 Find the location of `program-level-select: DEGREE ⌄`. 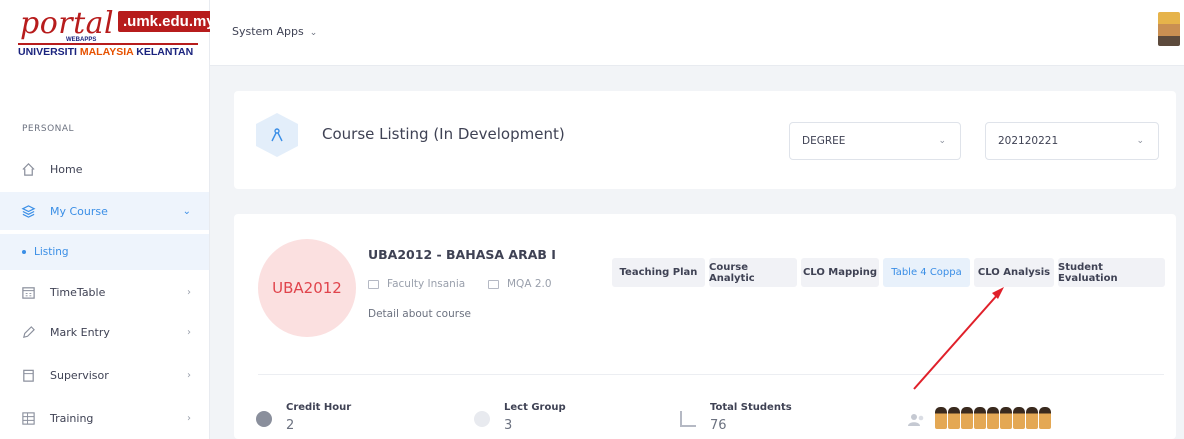

program-level-select: DEGREE ⌄ is located at coordinates (875, 141).